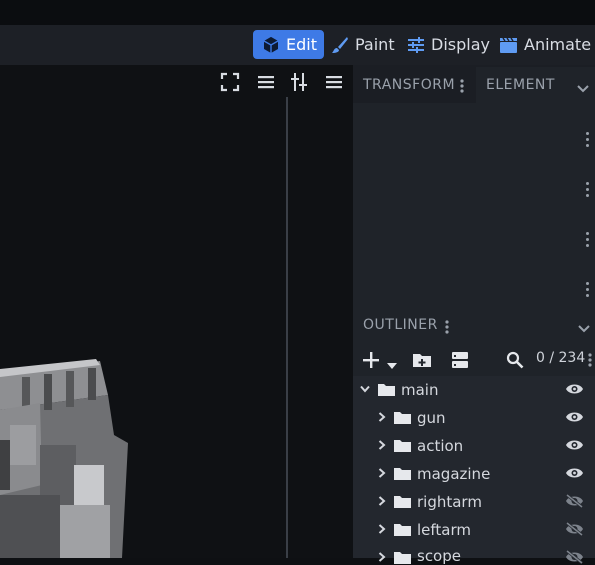 This screenshot has width=595, height=565. What do you see at coordinates (454, 474) in the screenshot?
I see `tree-label: magazine` at bounding box center [454, 474].